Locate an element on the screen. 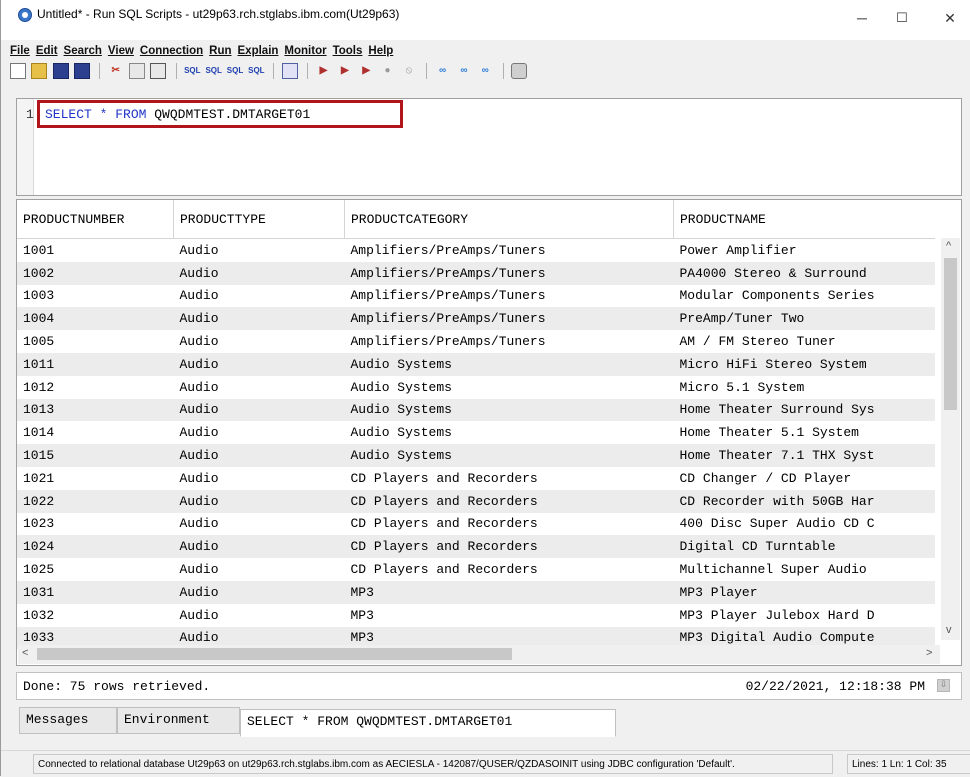 Image resolution: width=970 pixels, height=777 pixels. table-cell: 1013 is located at coordinates (95, 410).